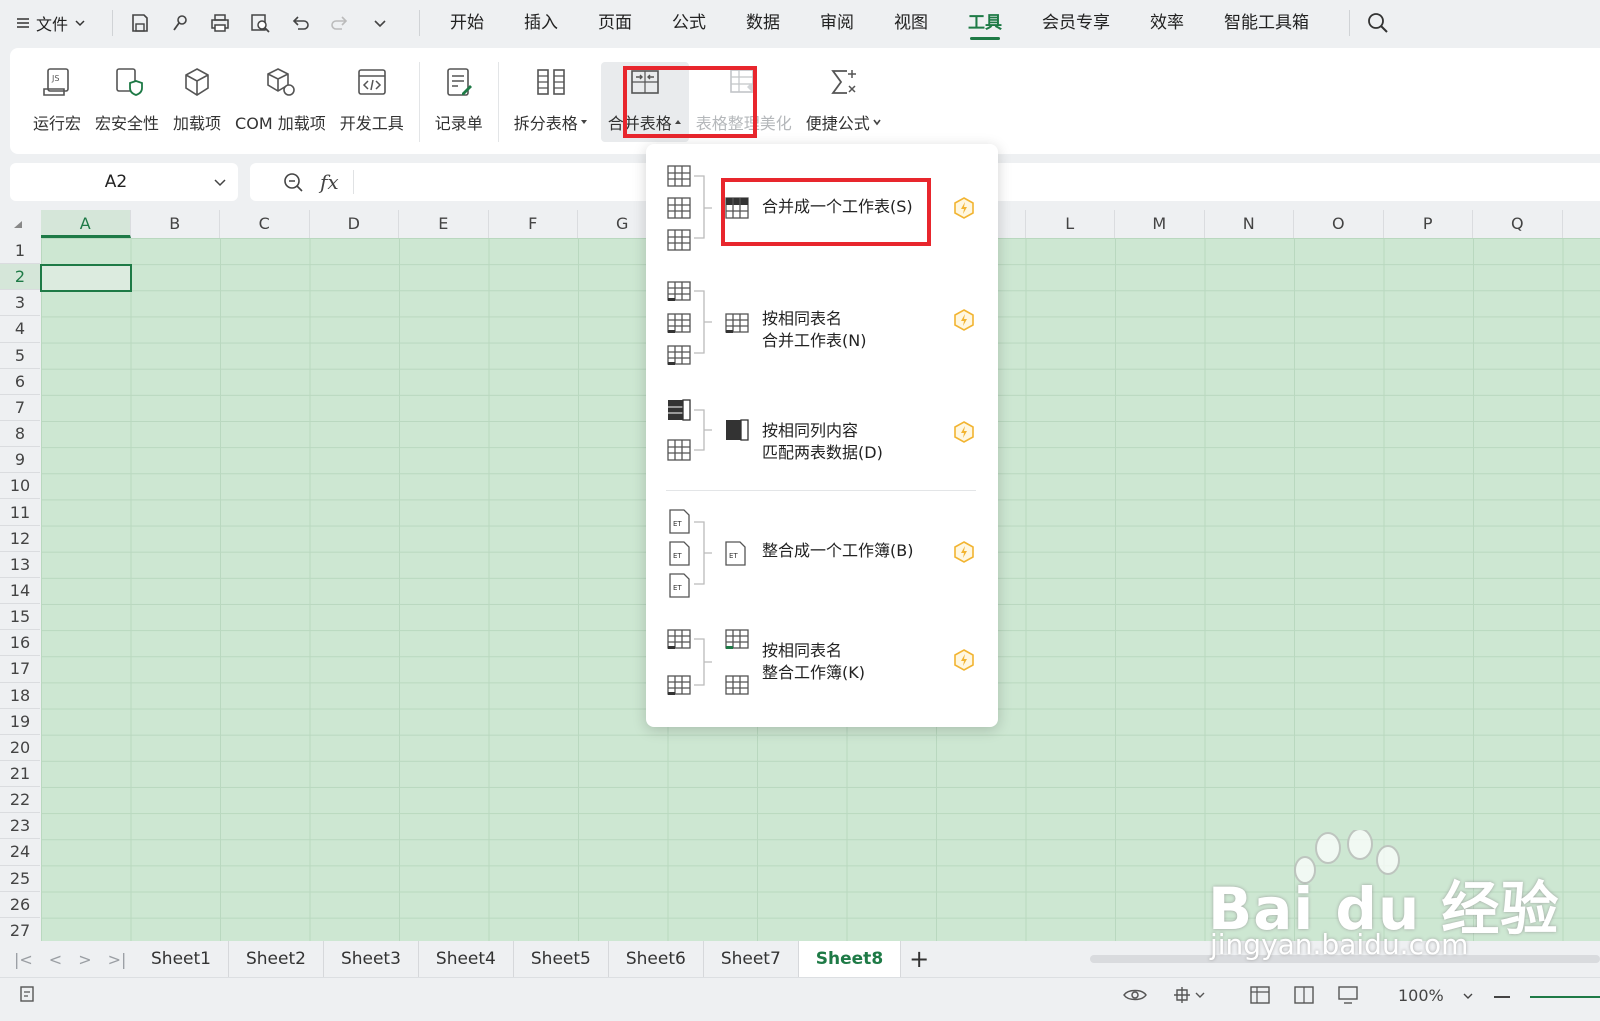 The width and height of the screenshot is (1600, 1021). I want to click on tab-review: 审阅, so click(837, 23).